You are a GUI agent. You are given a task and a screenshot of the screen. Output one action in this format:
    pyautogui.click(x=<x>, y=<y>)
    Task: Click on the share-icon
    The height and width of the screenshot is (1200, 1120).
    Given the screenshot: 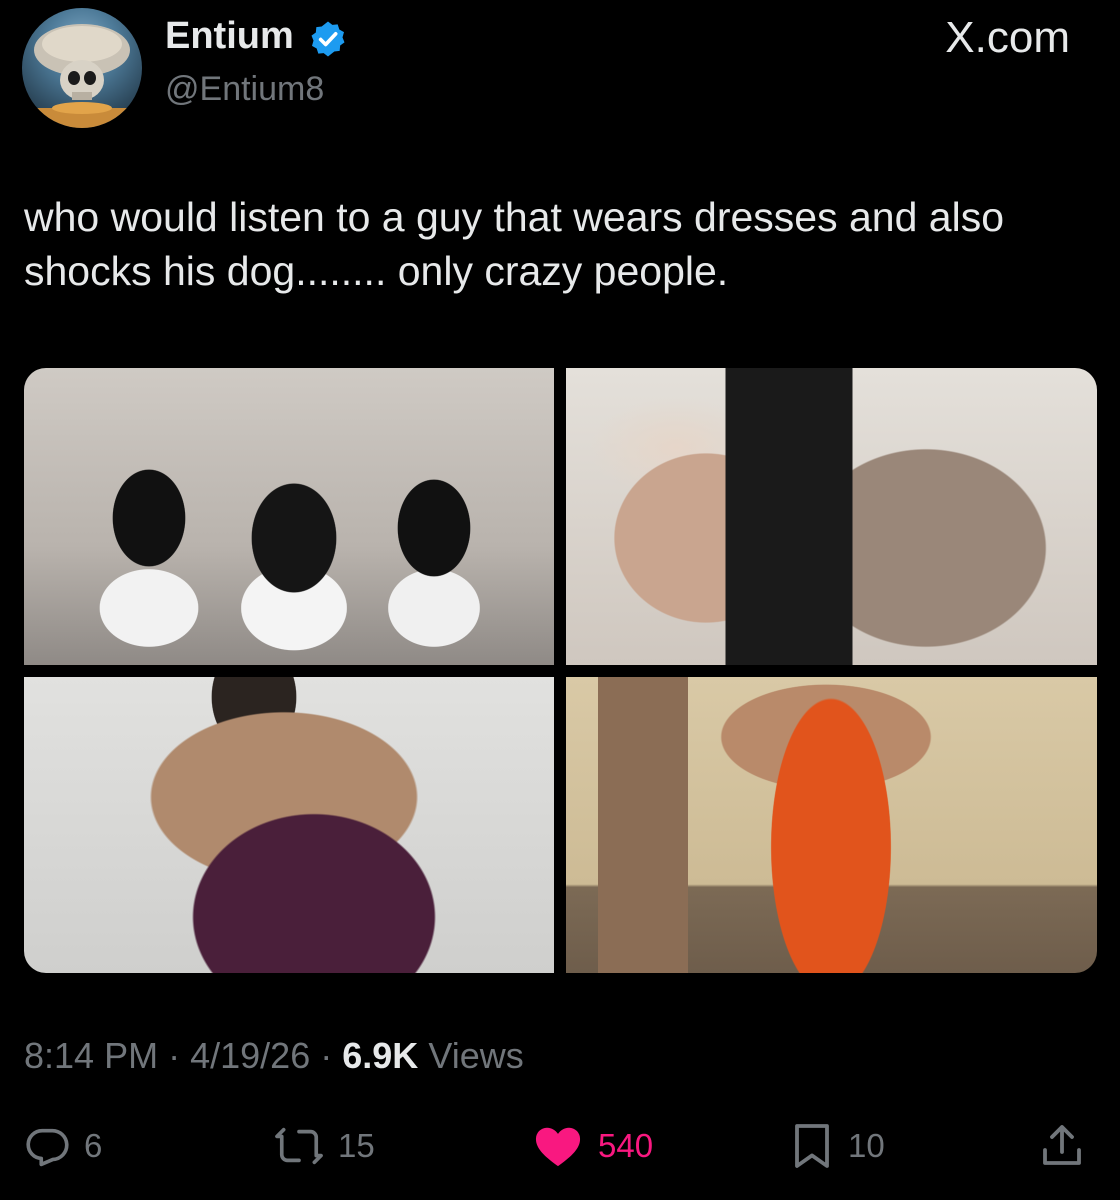 What is the action you would take?
    pyautogui.click(x=1062, y=1145)
    